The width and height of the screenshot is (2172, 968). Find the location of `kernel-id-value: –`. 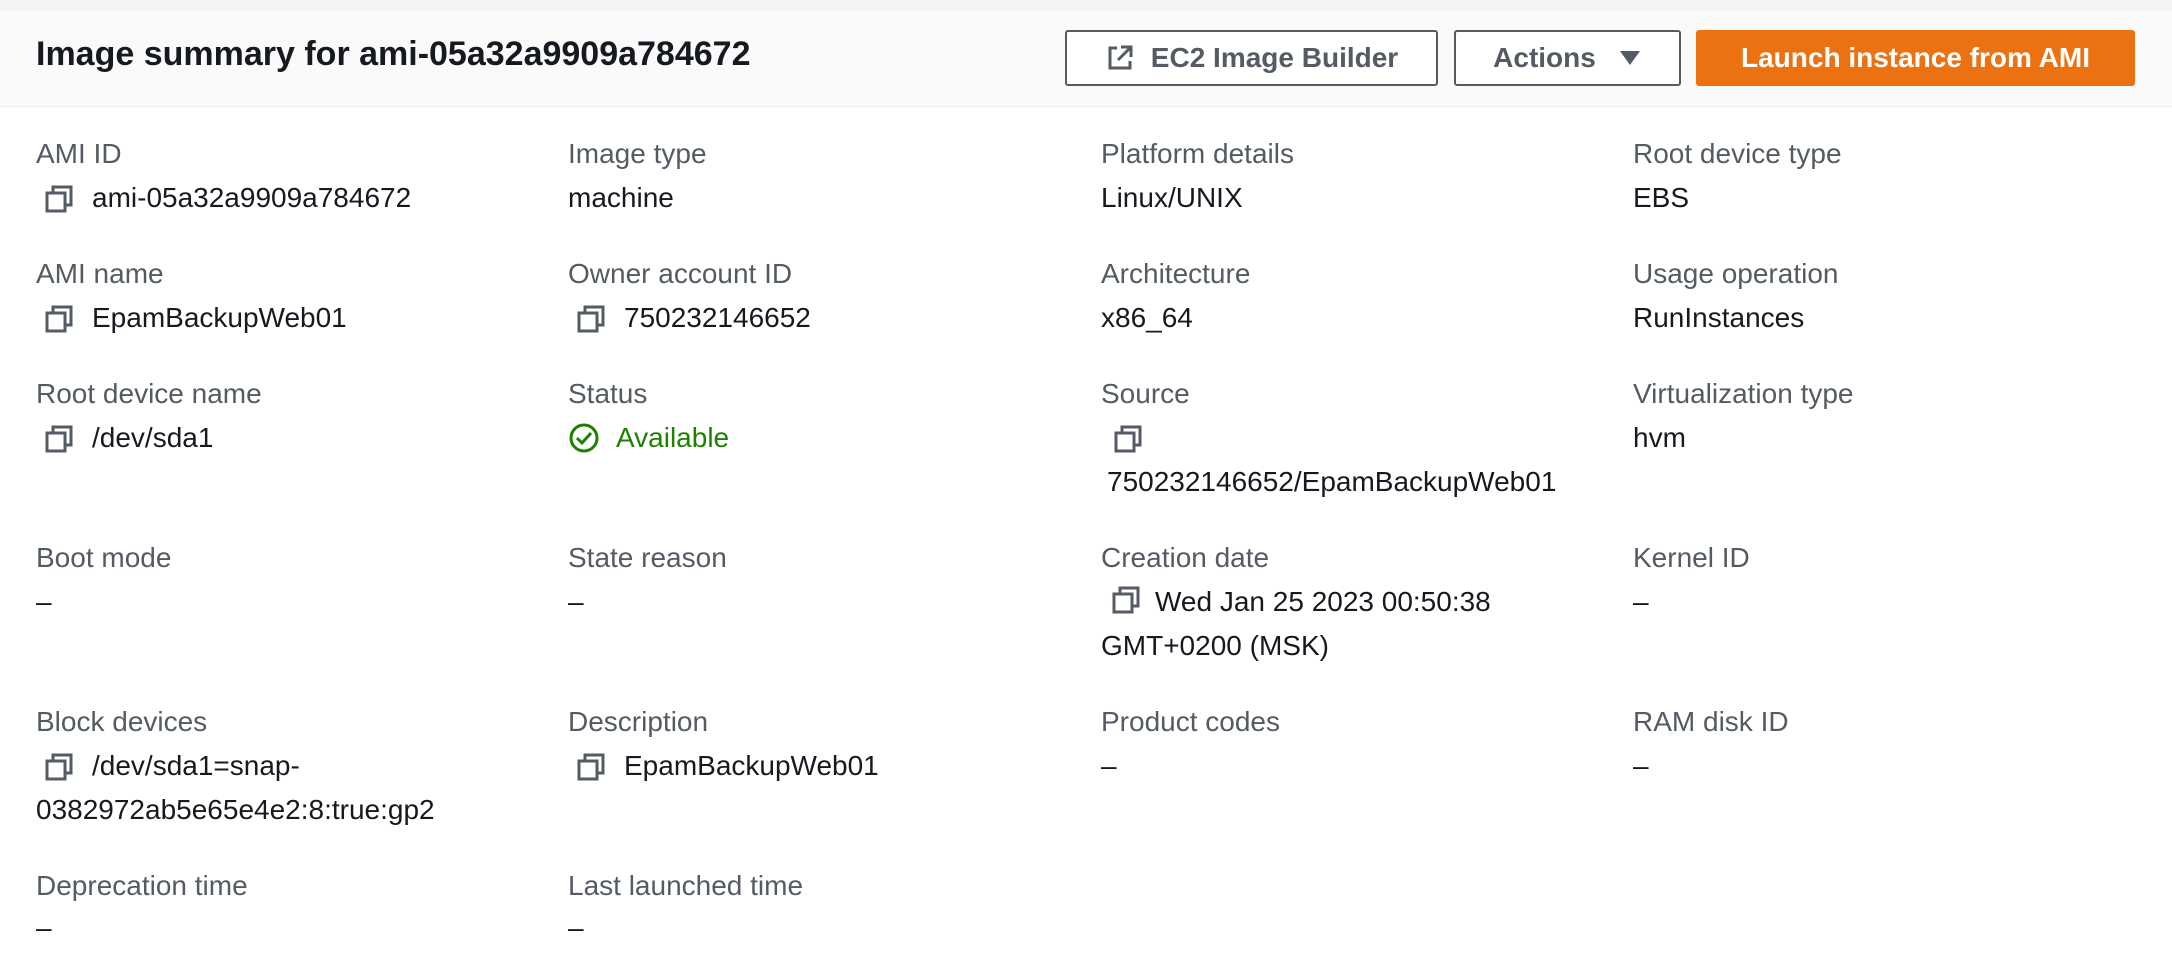

kernel-id-value: – is located at coordinates (1641, 601).